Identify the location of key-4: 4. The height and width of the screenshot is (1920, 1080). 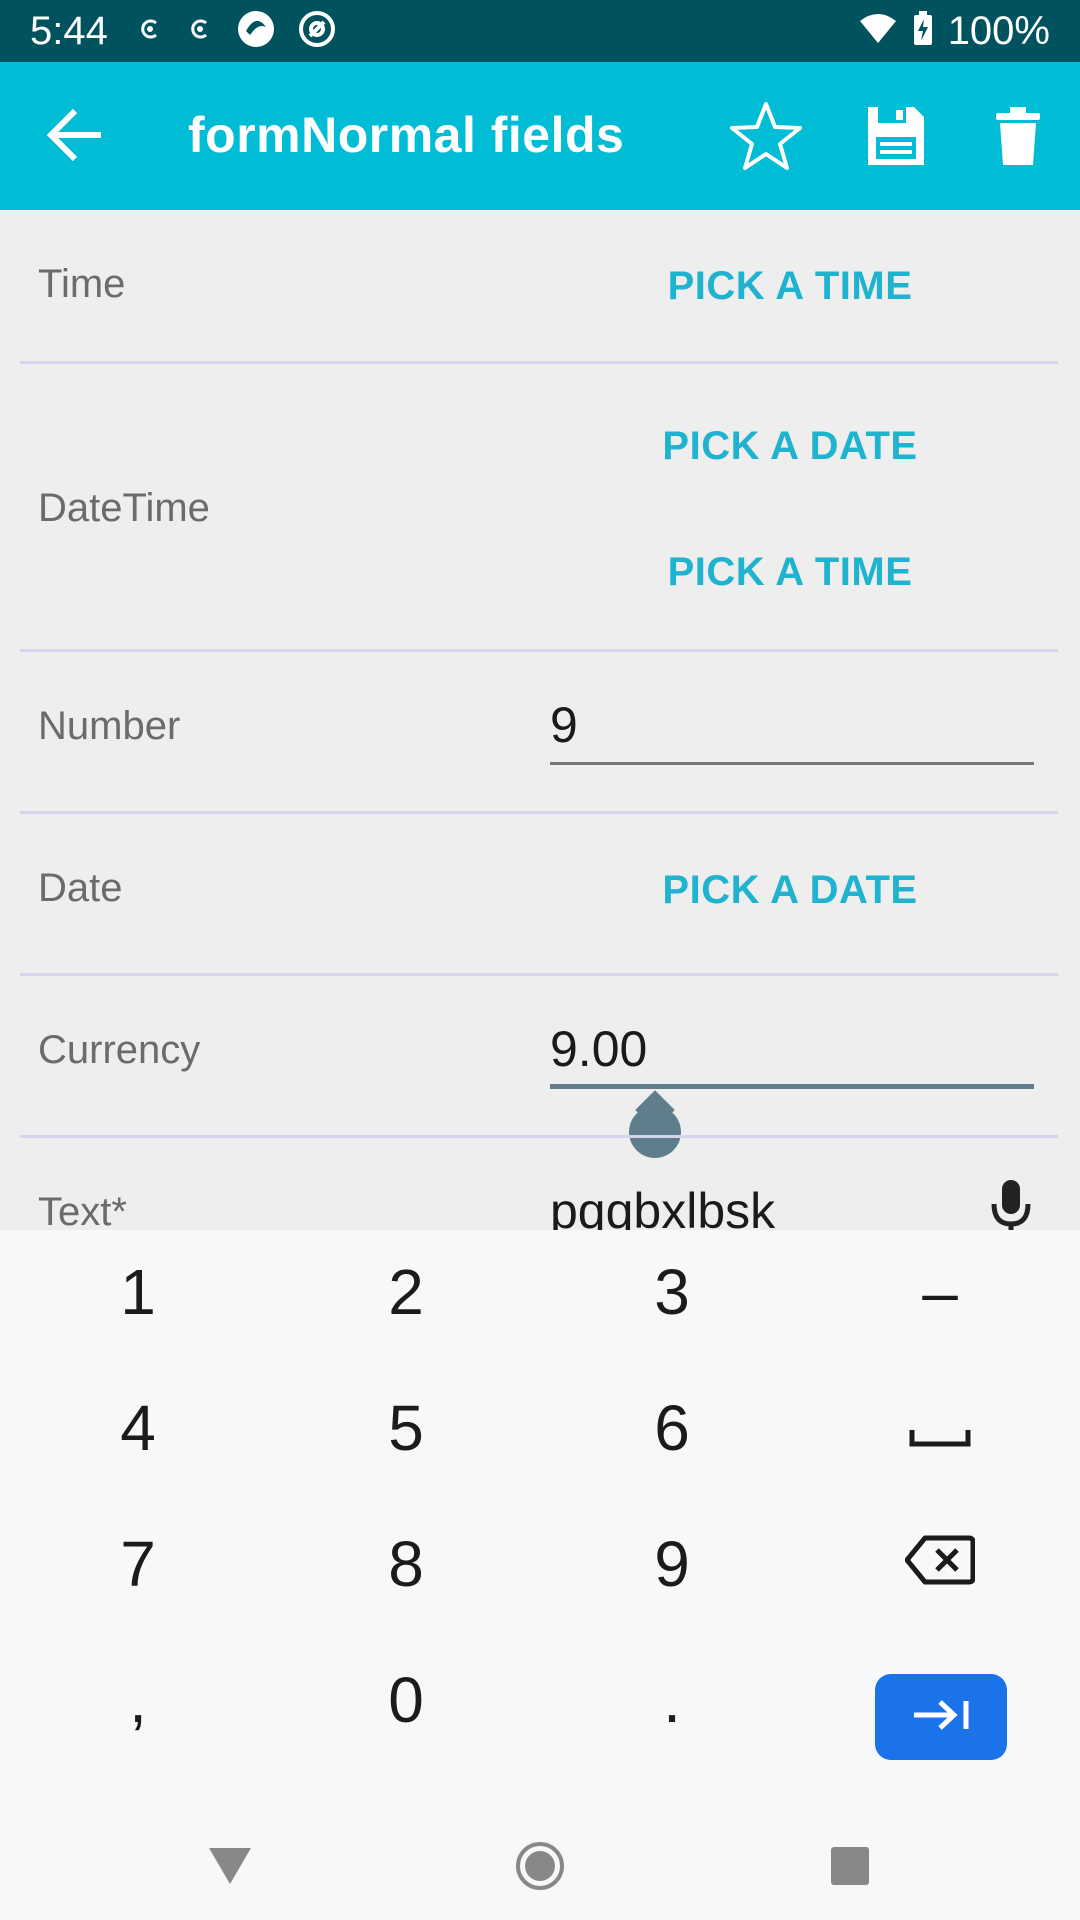
(138, 1428).